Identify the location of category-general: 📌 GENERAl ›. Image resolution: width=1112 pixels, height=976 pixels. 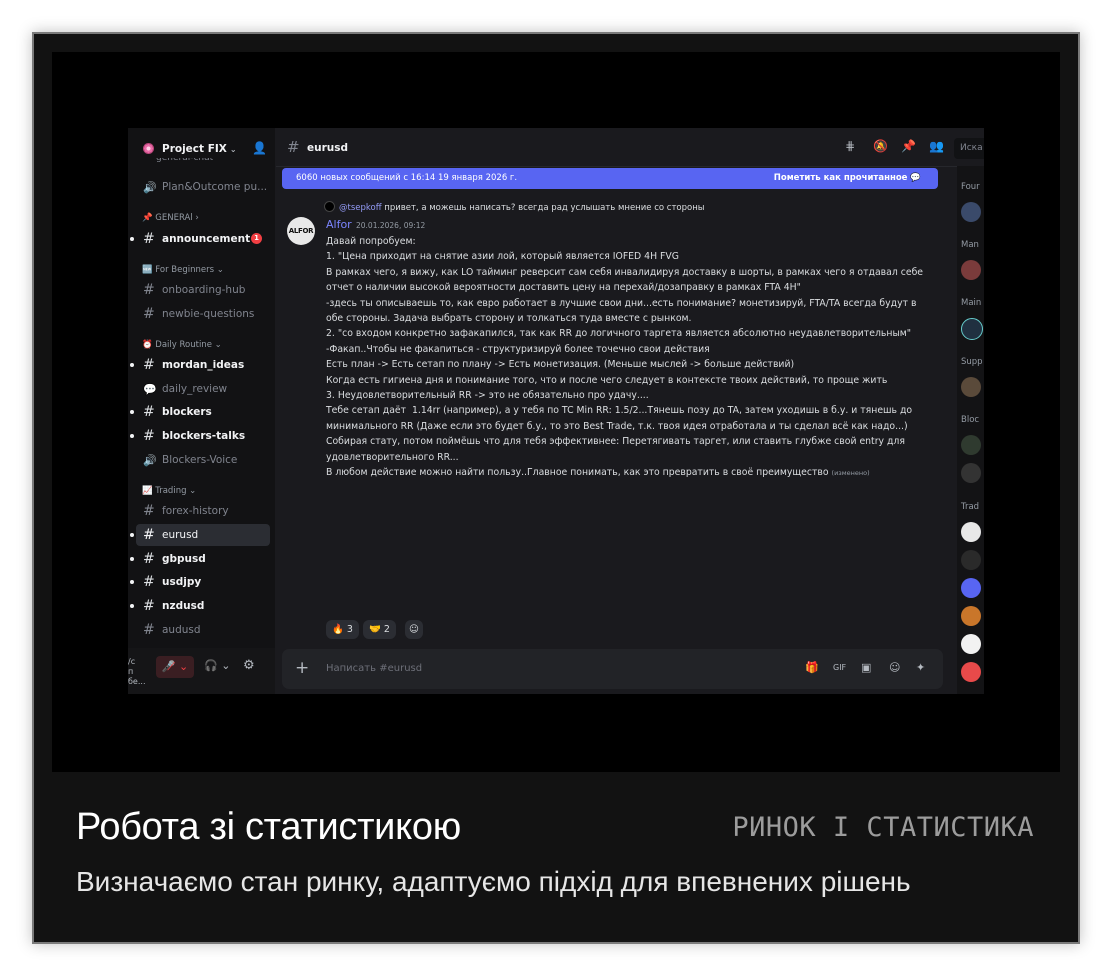
(170, 218).